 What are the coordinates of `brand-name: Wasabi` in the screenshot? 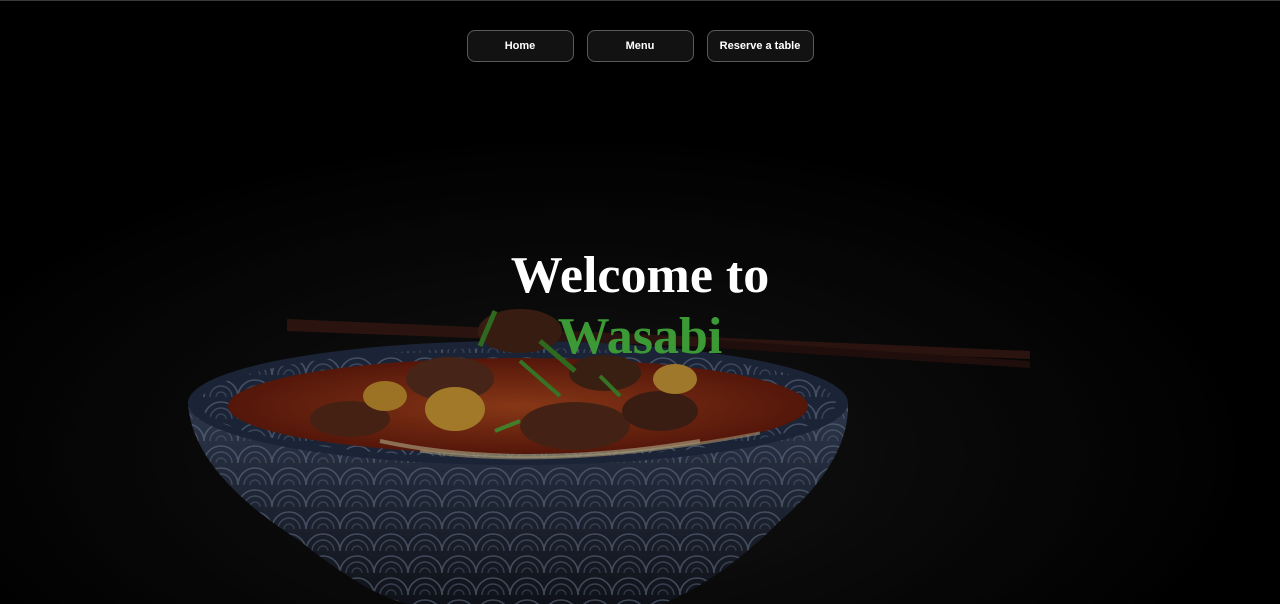 It's located at (640, 336).